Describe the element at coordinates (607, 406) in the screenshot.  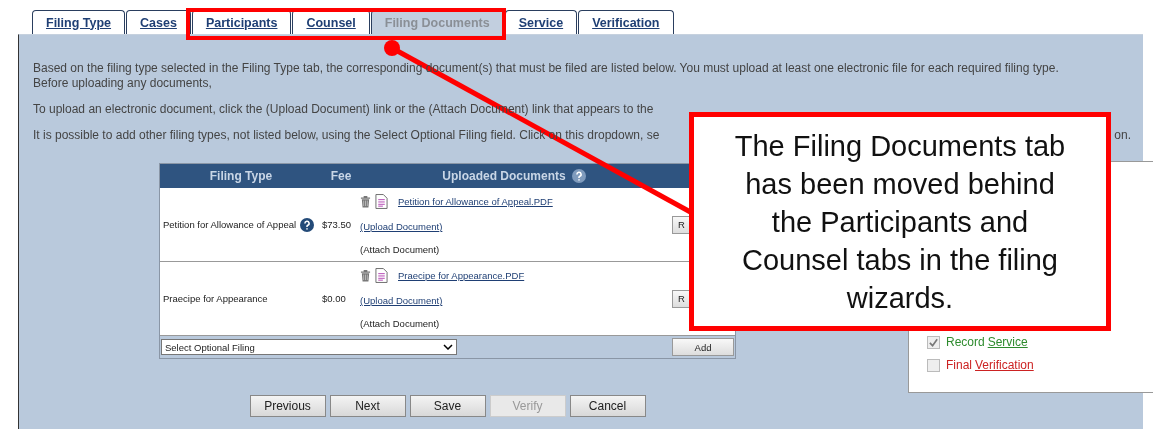
I see `wizard-button: Cancel` at that location.